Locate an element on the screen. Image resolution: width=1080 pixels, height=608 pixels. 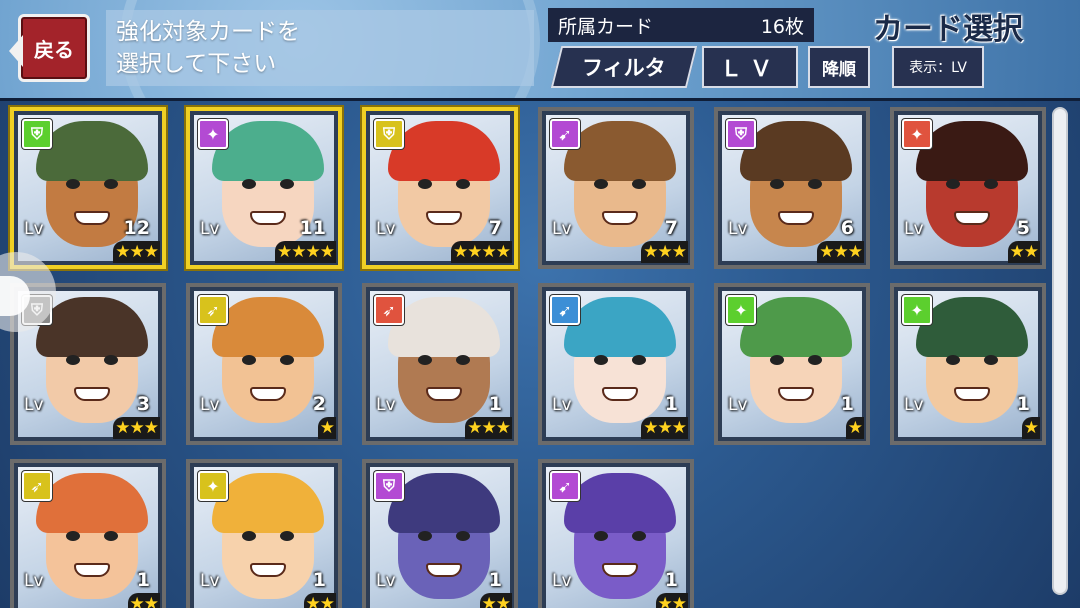
level-value: 6 is located at coordinates (847, 228).